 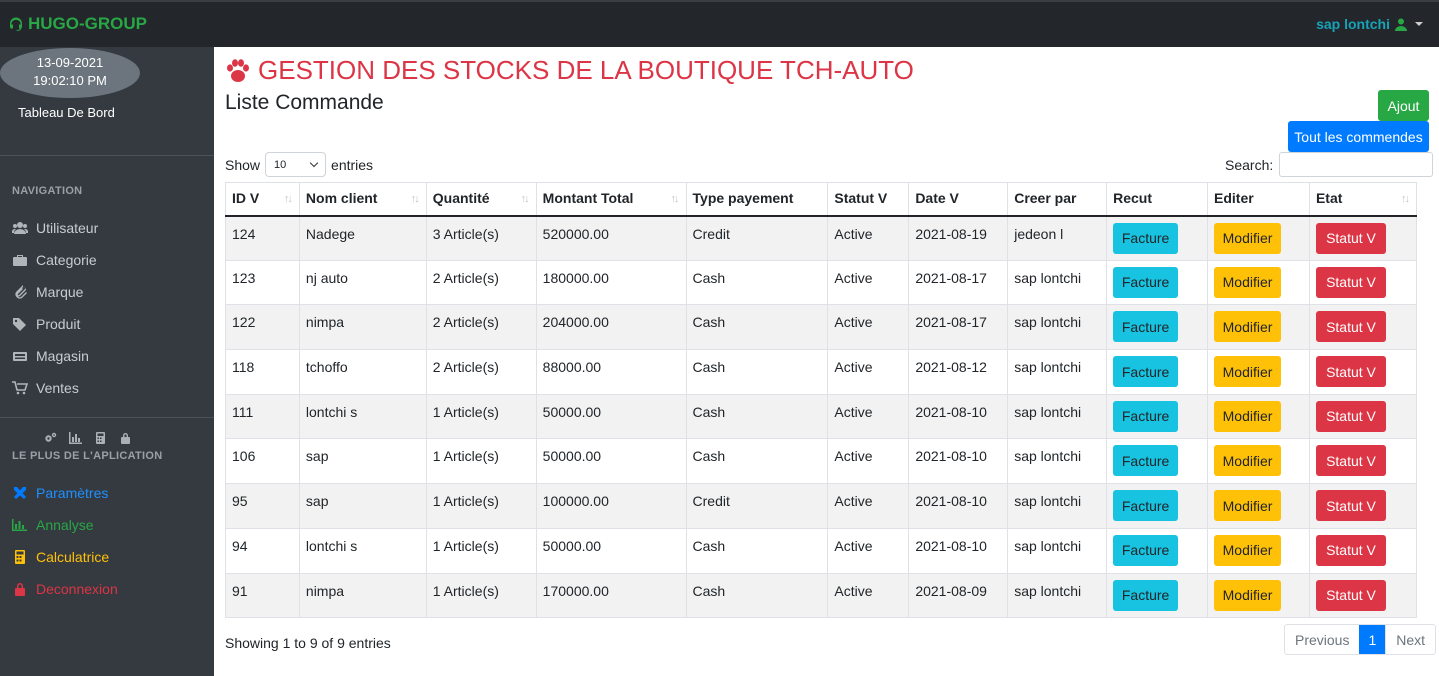 I want to click on column-header: Date V, so click(x=958, y=199).